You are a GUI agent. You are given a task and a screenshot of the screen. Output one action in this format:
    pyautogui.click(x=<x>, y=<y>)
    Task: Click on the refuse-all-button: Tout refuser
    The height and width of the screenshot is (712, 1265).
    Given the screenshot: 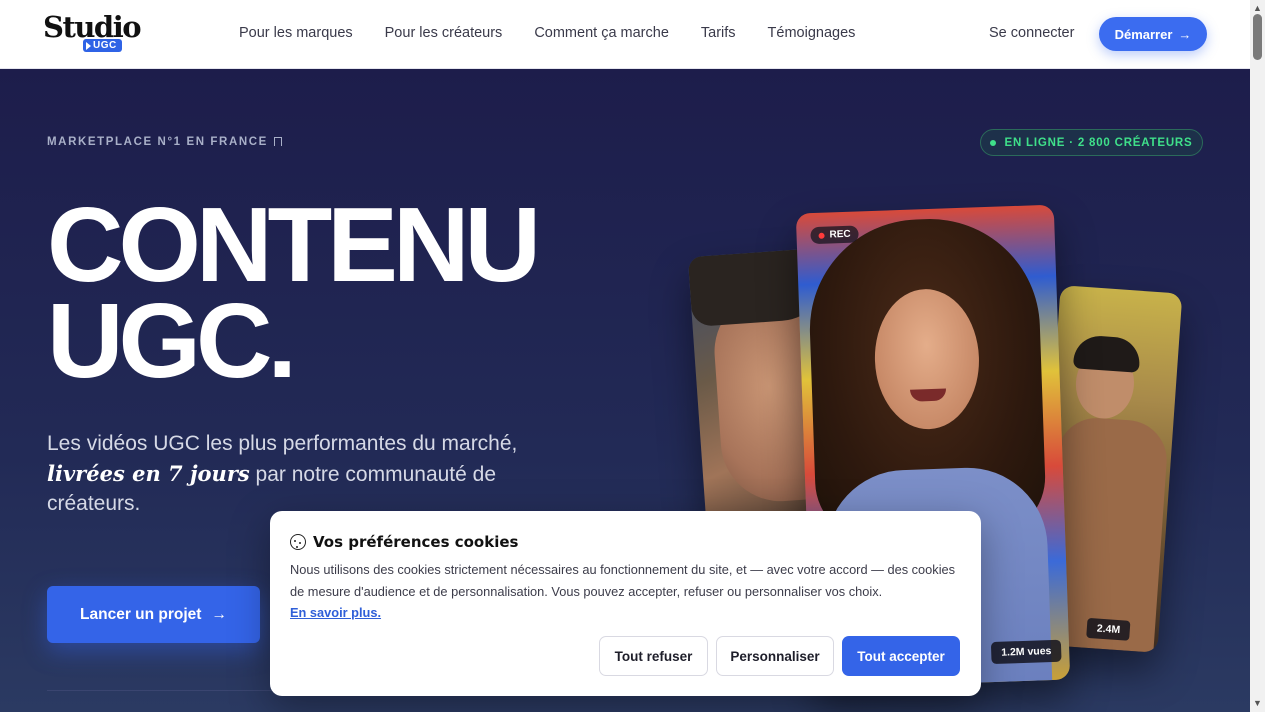 What is the action you would take?
    pyautogui.click(x=653, y=656)
    